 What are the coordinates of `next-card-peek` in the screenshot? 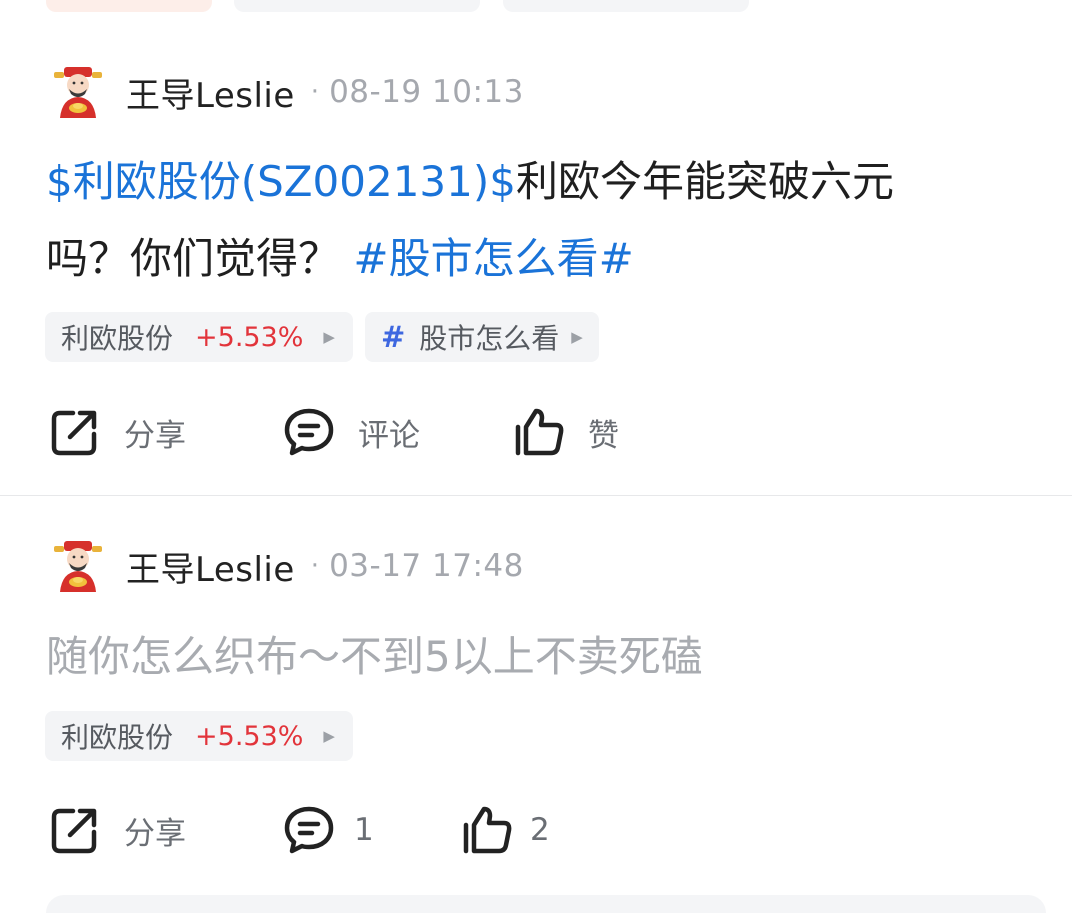 It's located at (546, 904).